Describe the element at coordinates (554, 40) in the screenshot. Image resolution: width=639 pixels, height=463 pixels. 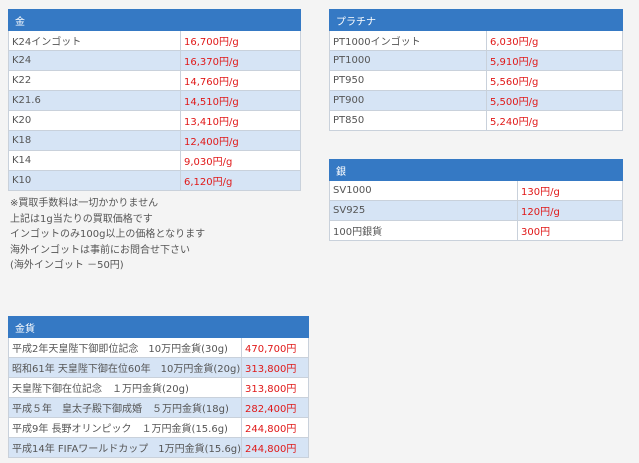
I see `metal-price: 6,030円/g` at that location.